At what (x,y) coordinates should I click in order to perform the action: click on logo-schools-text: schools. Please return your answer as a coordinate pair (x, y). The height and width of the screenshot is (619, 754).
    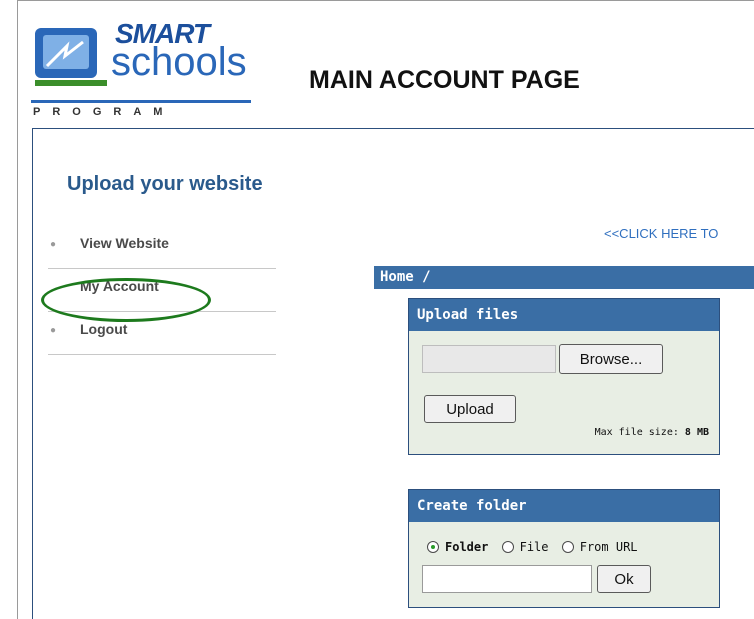
    Looking at the image, I should click on (179, 62).